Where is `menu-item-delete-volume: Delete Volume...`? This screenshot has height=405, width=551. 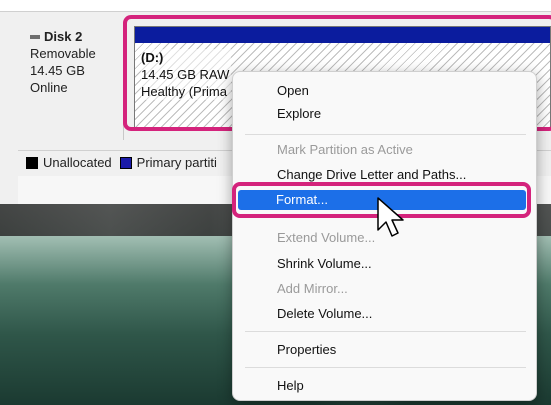 menu-item-delete-volume: Delete Volume... is located at coordinates (384, 314).